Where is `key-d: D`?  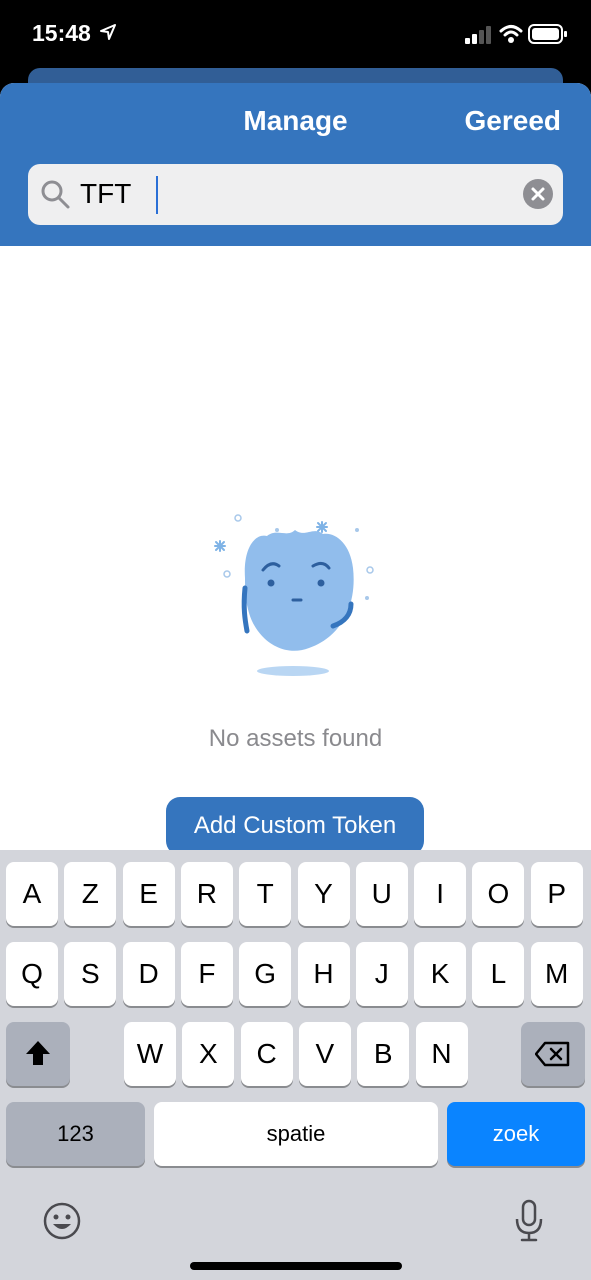 key-d: D is located at coordinates (148, 974).